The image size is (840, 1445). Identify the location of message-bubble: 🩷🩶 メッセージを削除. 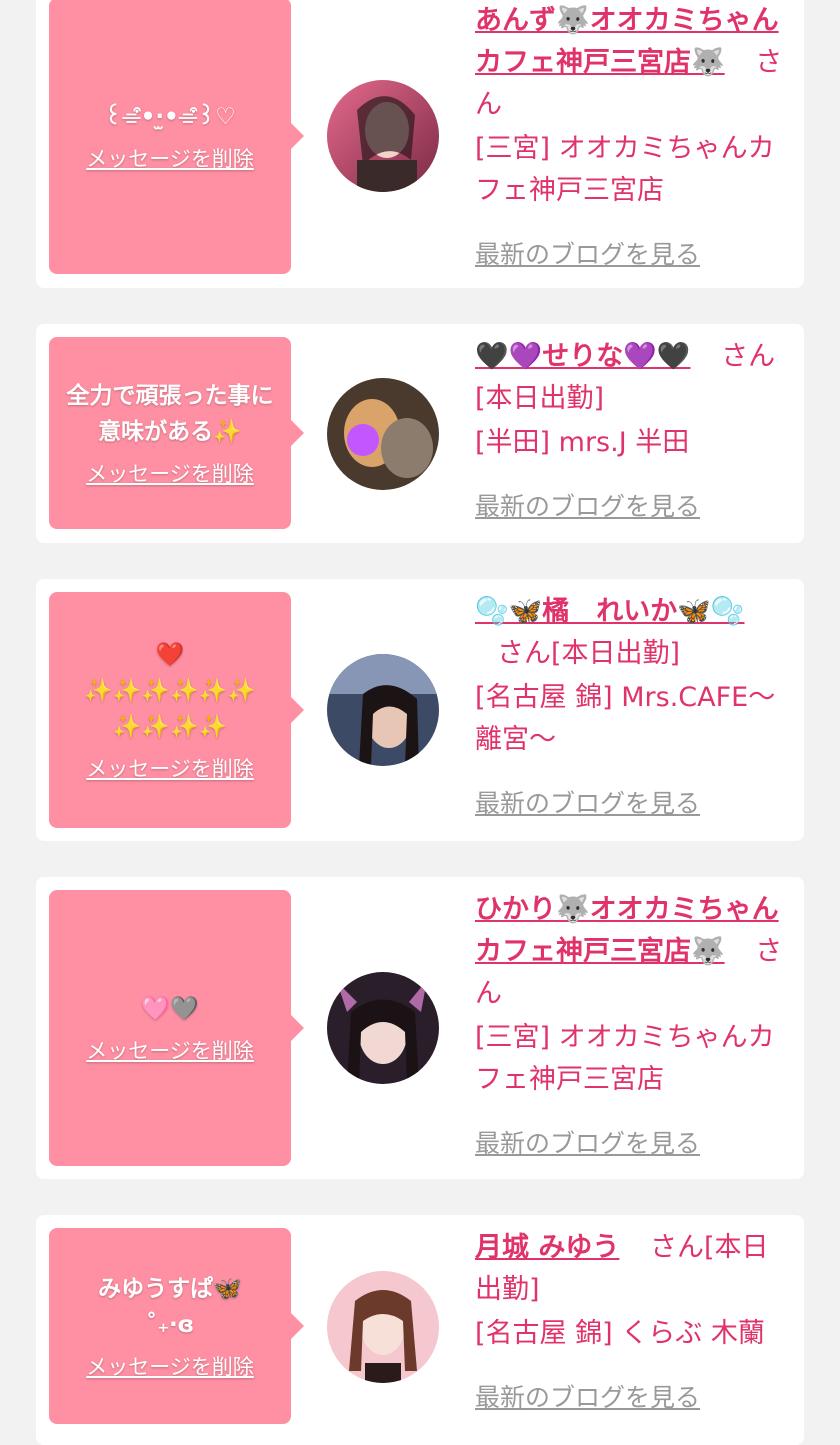
(176, 1028).